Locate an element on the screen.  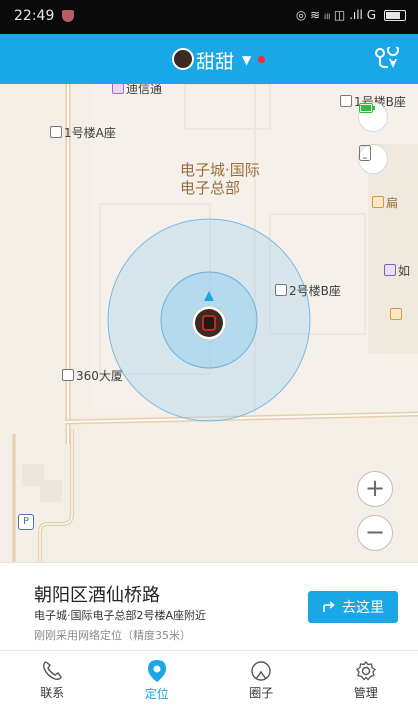
parking-icon: P is located at coordinates (26, 522).